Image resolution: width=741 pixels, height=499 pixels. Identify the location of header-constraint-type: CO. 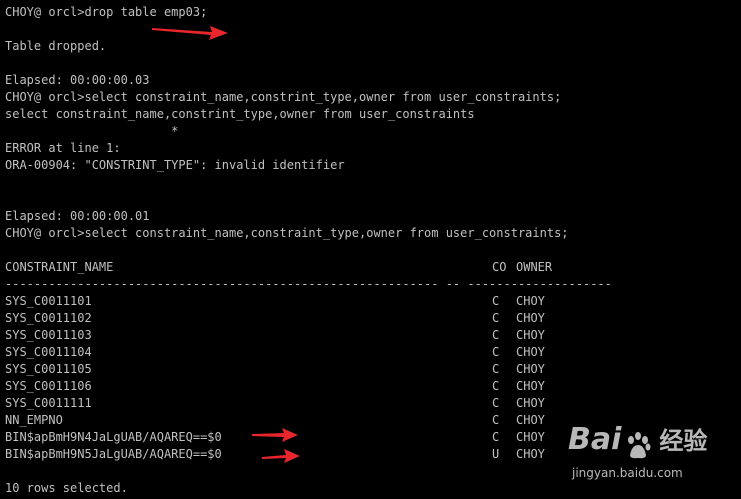
(499, 267).